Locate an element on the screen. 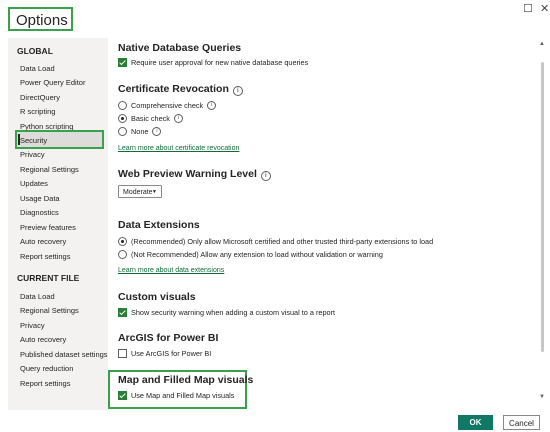  custom-visuals-warning-checkbox is located at coordinates (122, 312).